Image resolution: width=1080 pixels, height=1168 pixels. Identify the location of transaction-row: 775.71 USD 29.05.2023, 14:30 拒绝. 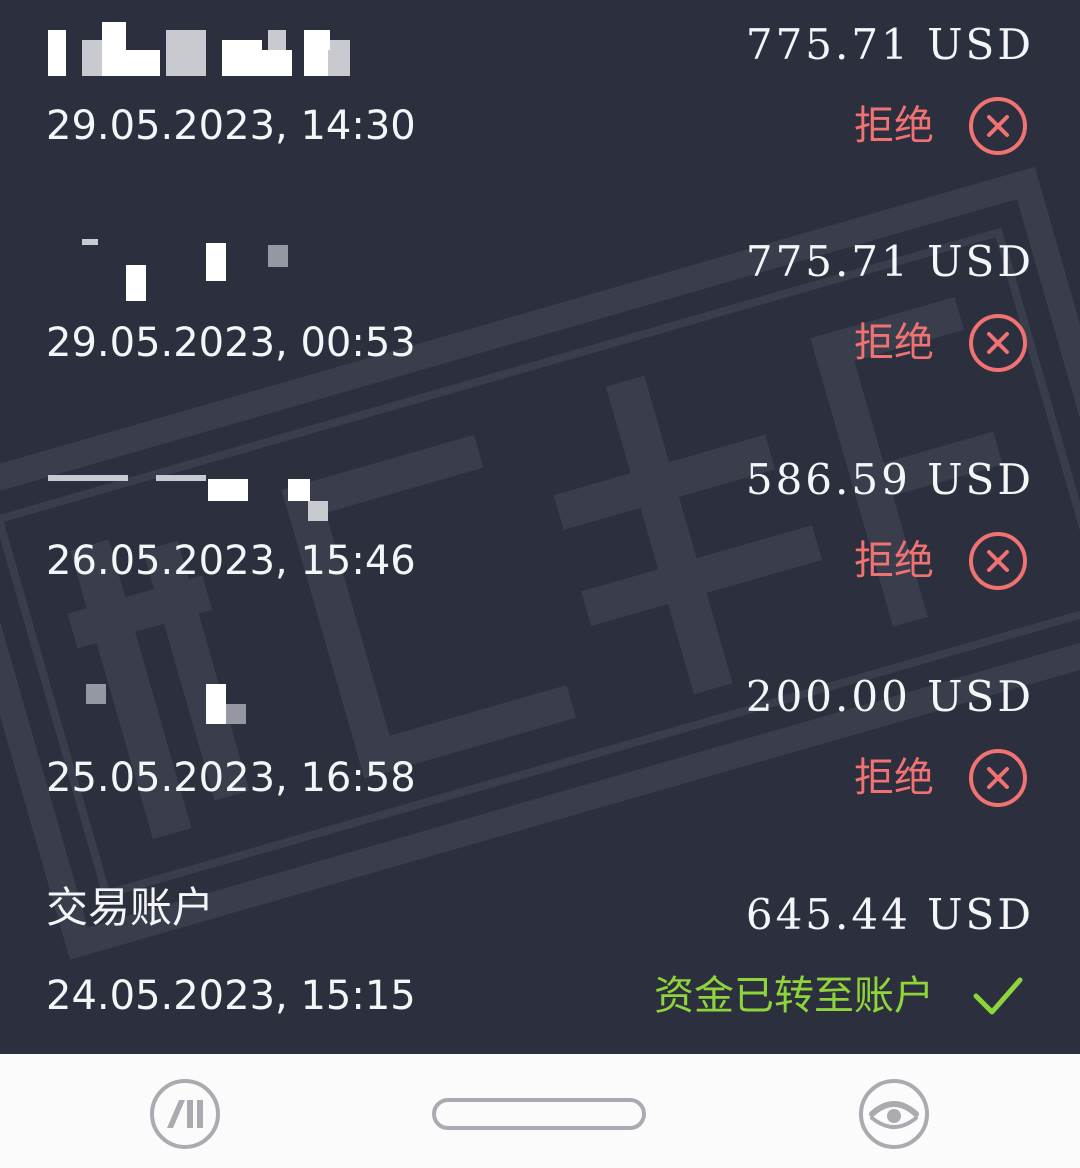
(540, 80).